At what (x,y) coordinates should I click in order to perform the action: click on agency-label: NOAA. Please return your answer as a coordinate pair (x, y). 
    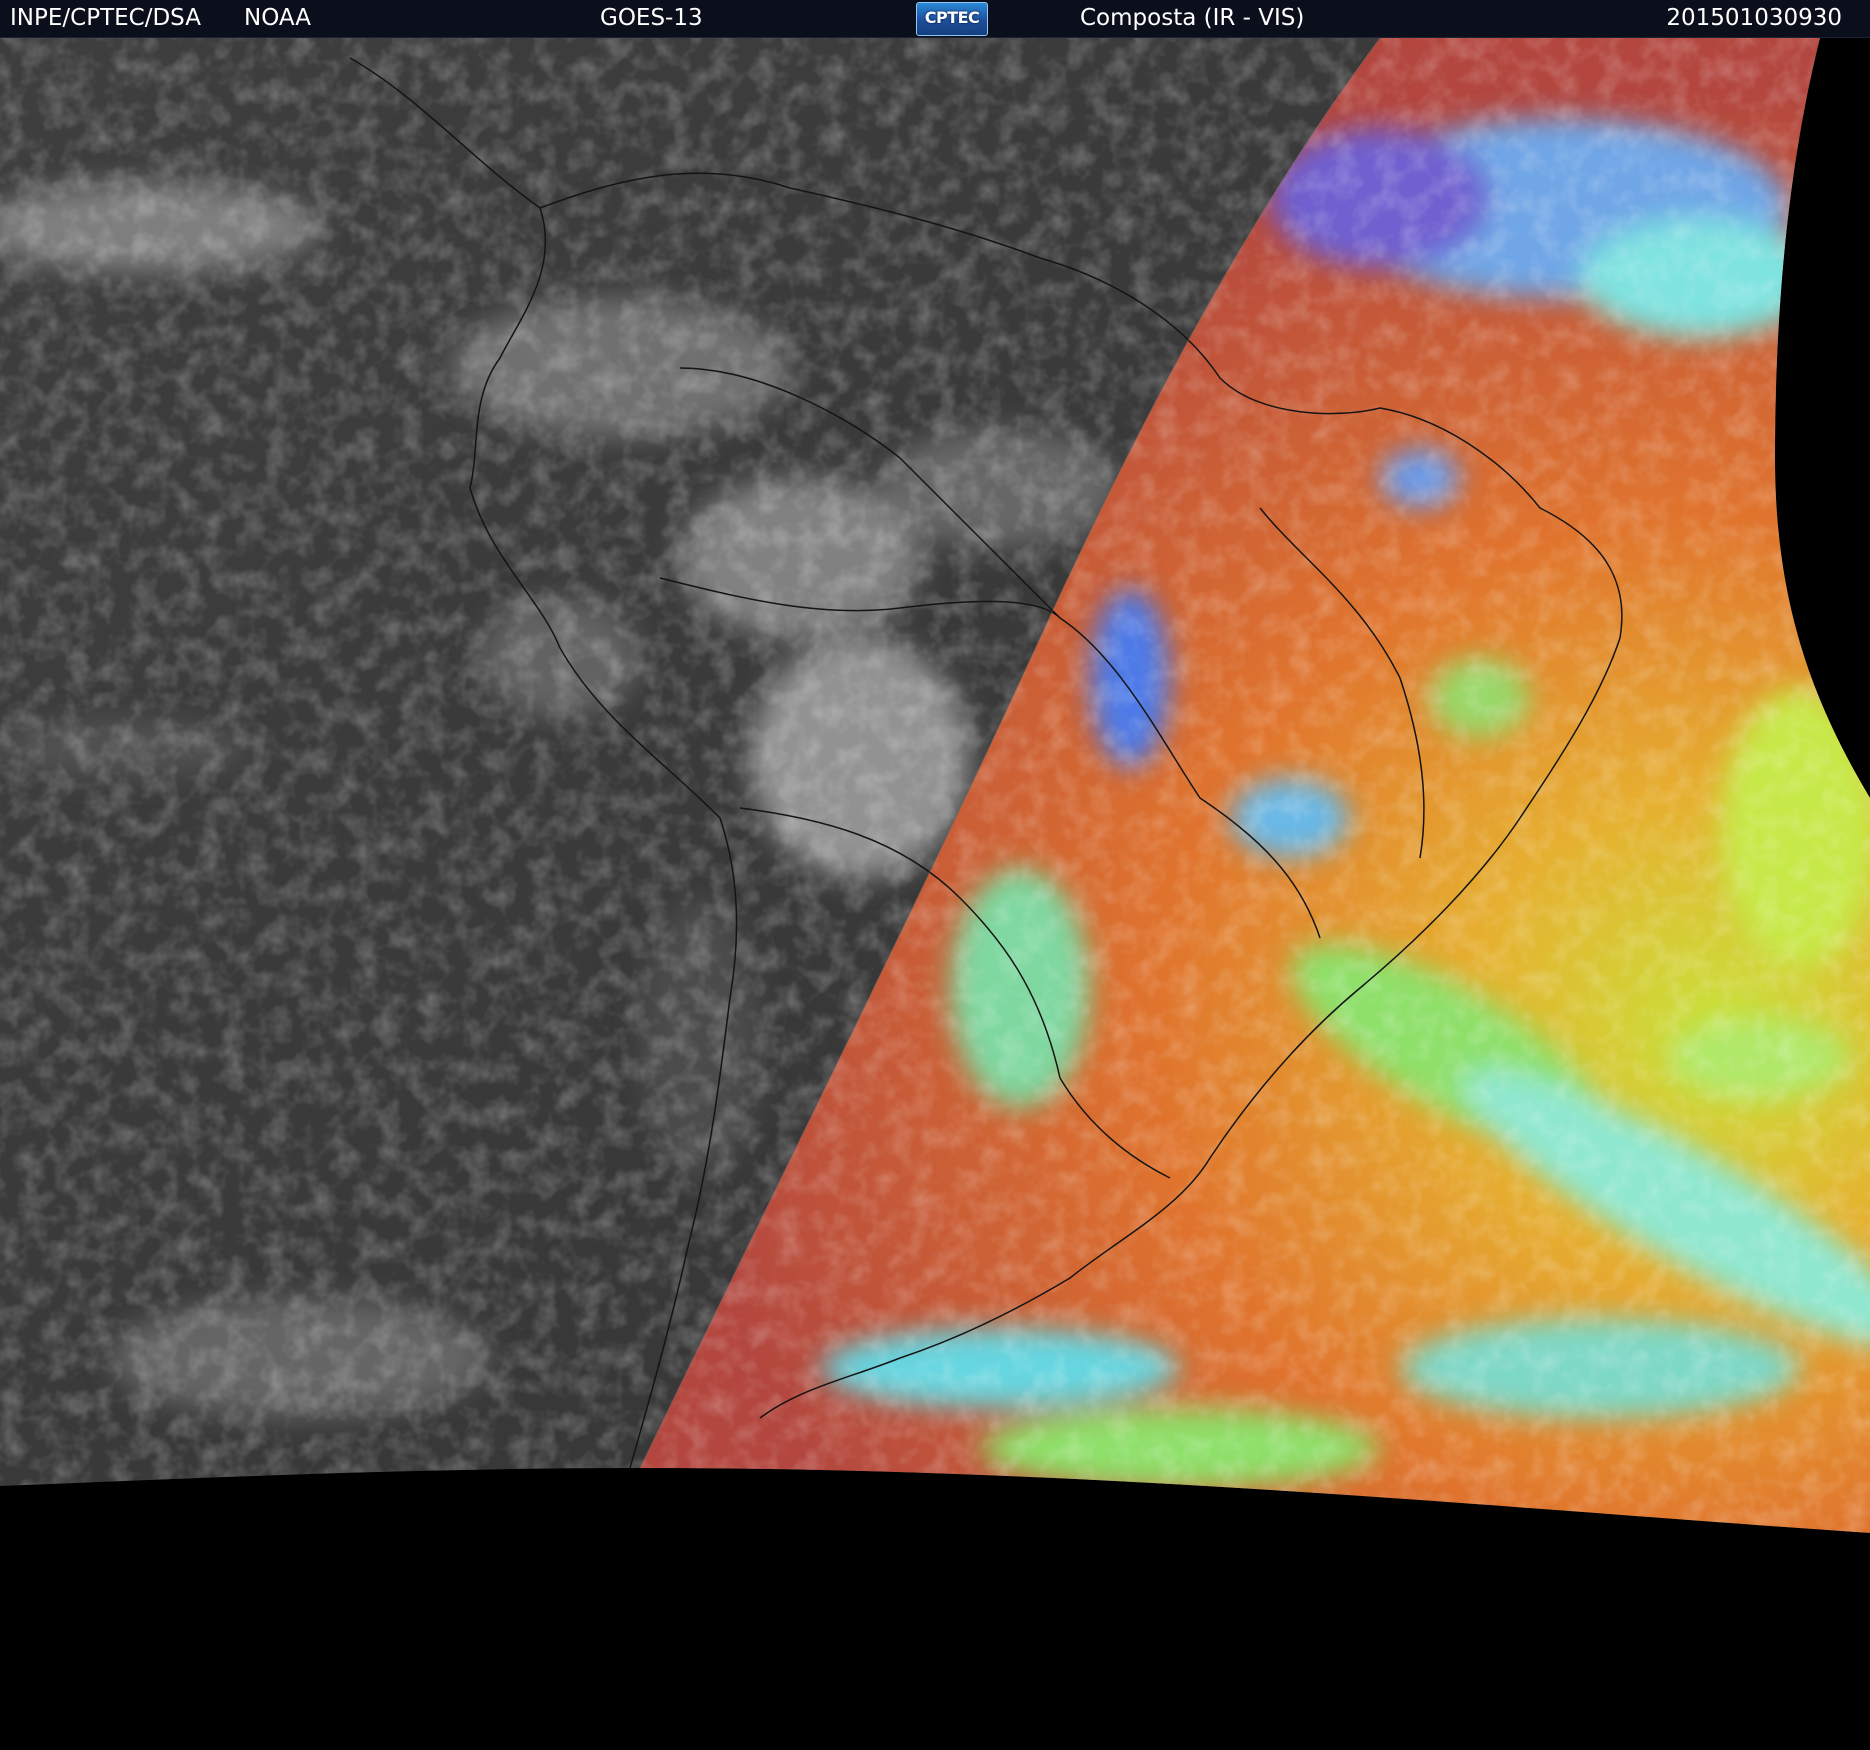
    Looking at the image, I should click on (278, 18).